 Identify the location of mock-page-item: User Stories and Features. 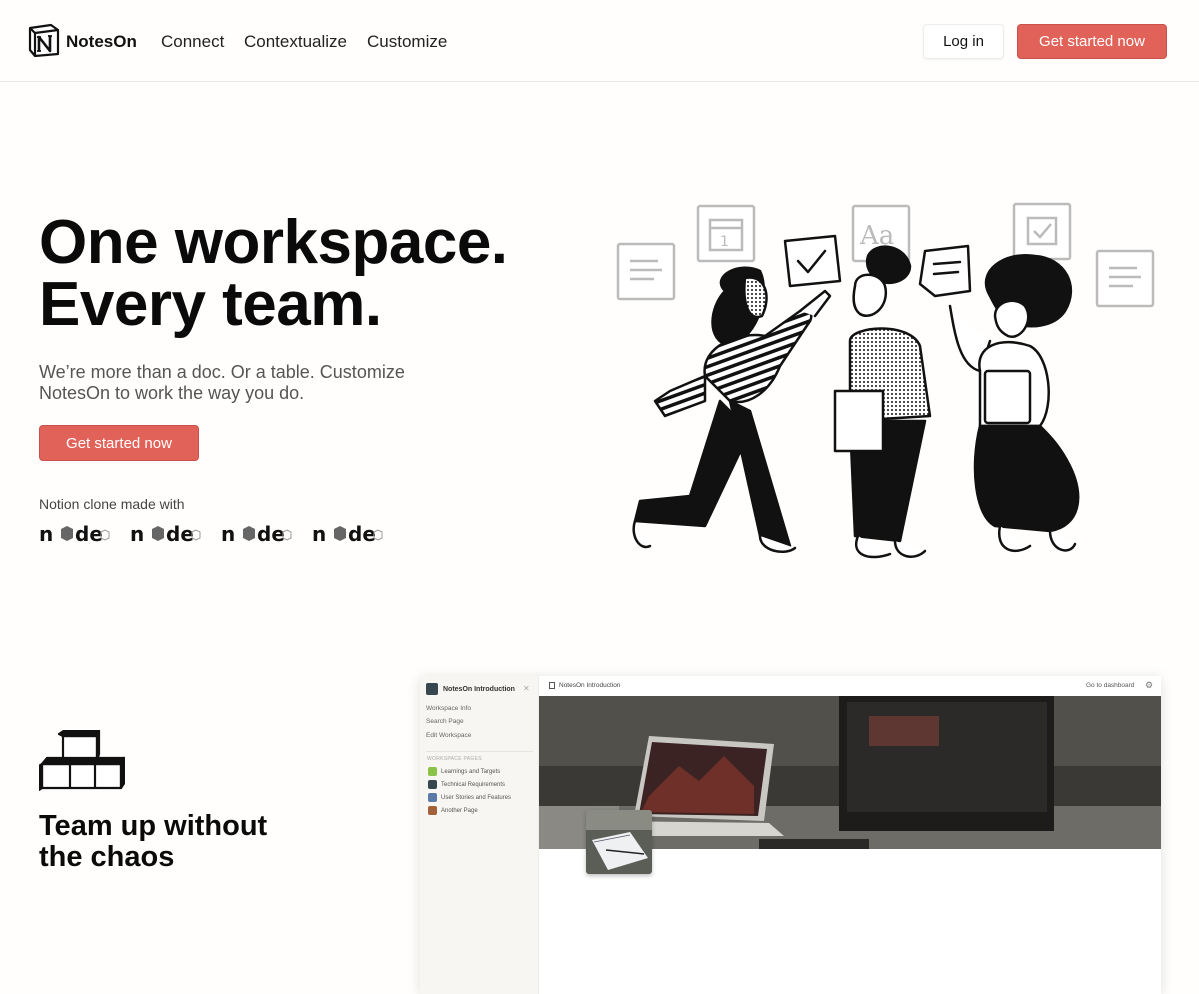
(469, 797).